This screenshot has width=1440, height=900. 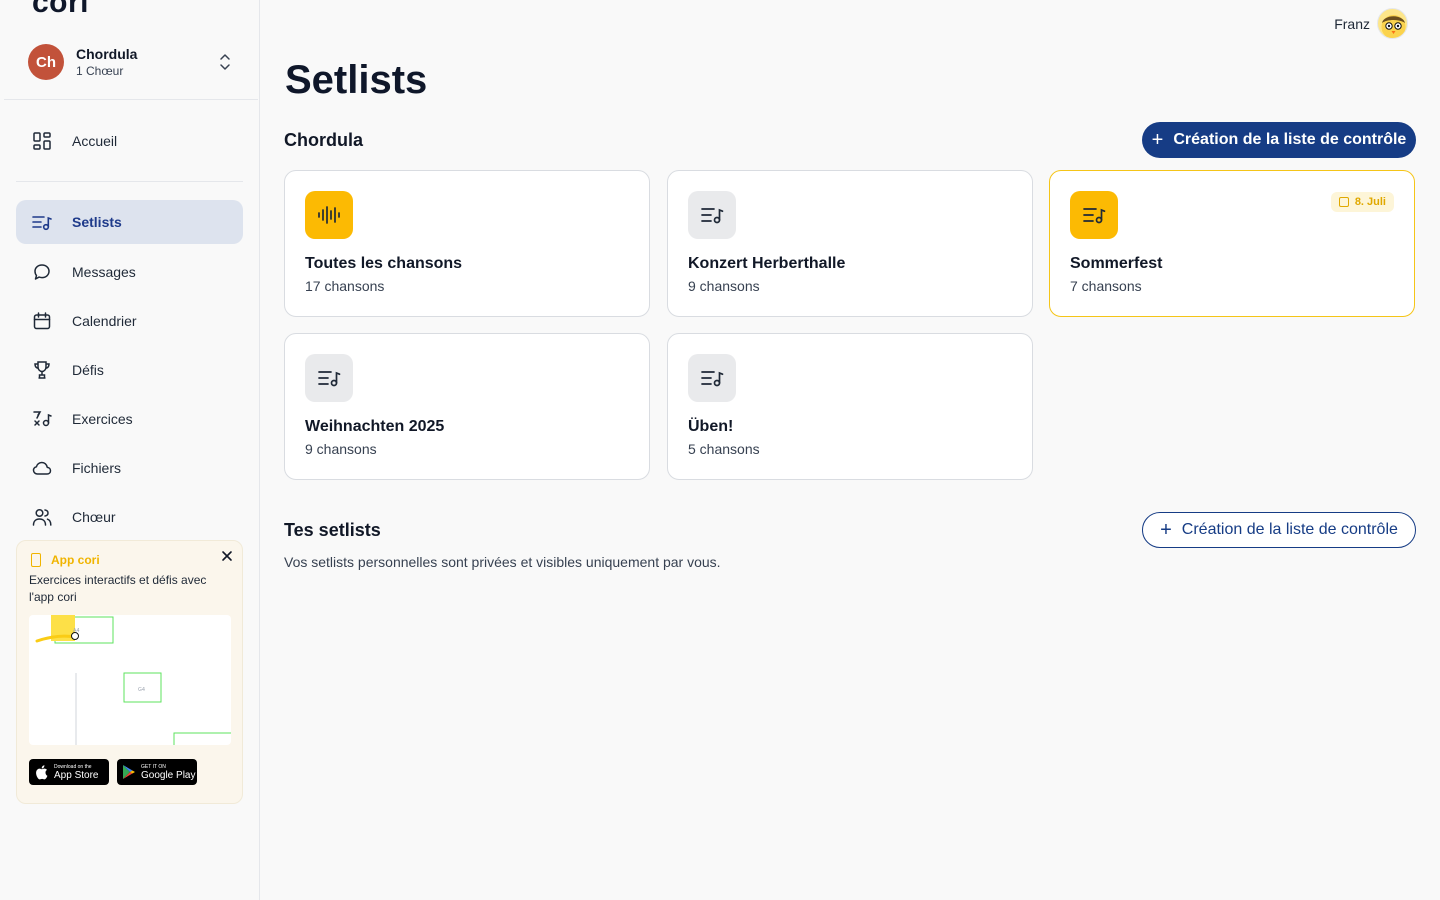 What do you see at coordinates (104, 321) in the screenshot?
I see `sidebar-item-label: Calendrier` at bounding box center [104, 321].